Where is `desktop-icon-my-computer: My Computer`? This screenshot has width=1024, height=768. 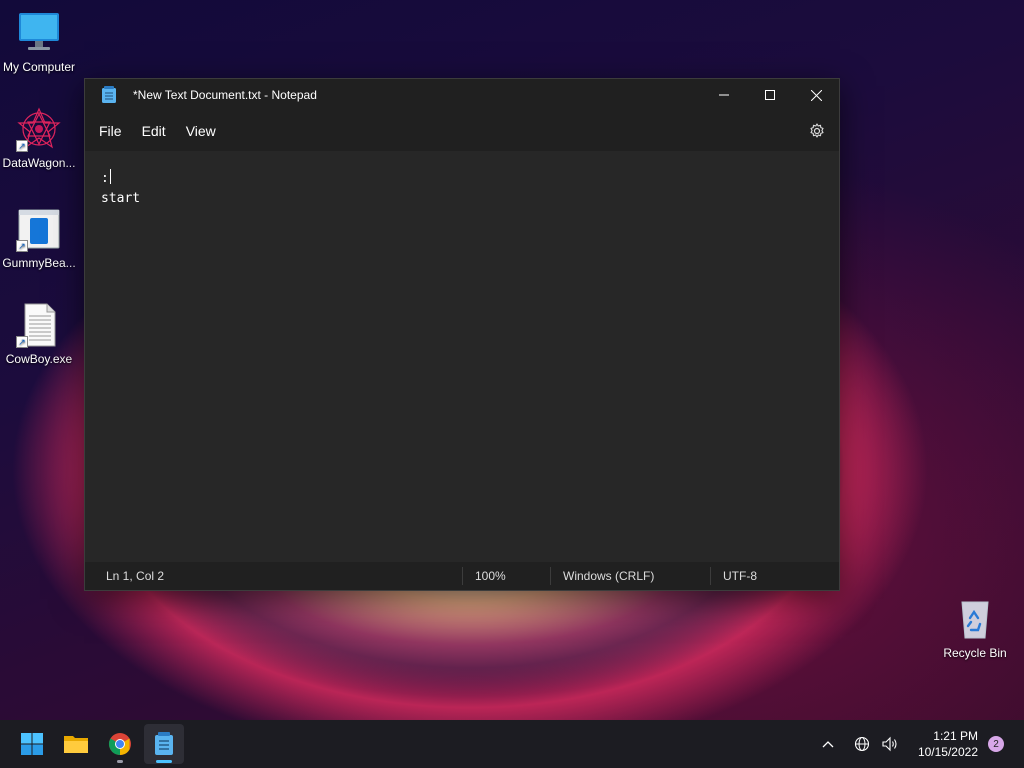
desktop-icon-my-computer: My Computer is located at coordinates (39, 42).